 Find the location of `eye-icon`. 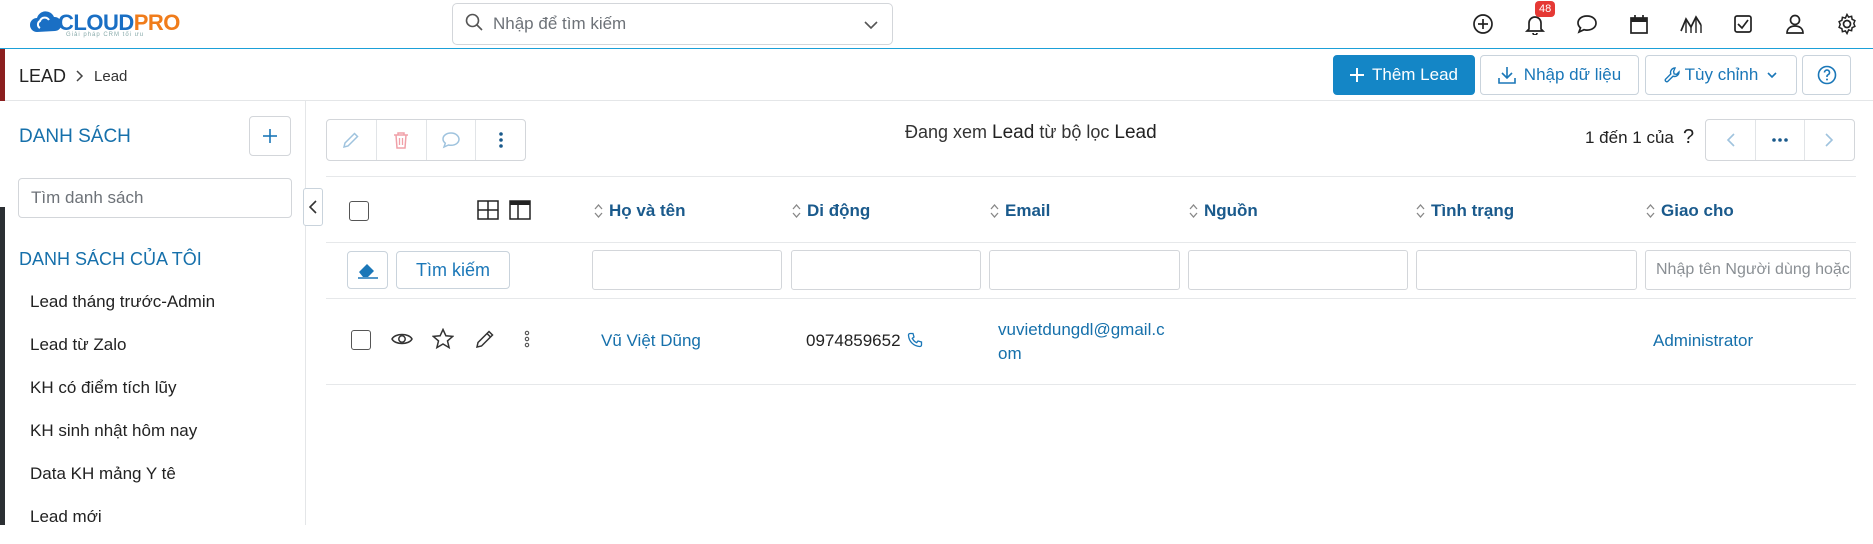

eye-icon is located at coordinates (402, 341).